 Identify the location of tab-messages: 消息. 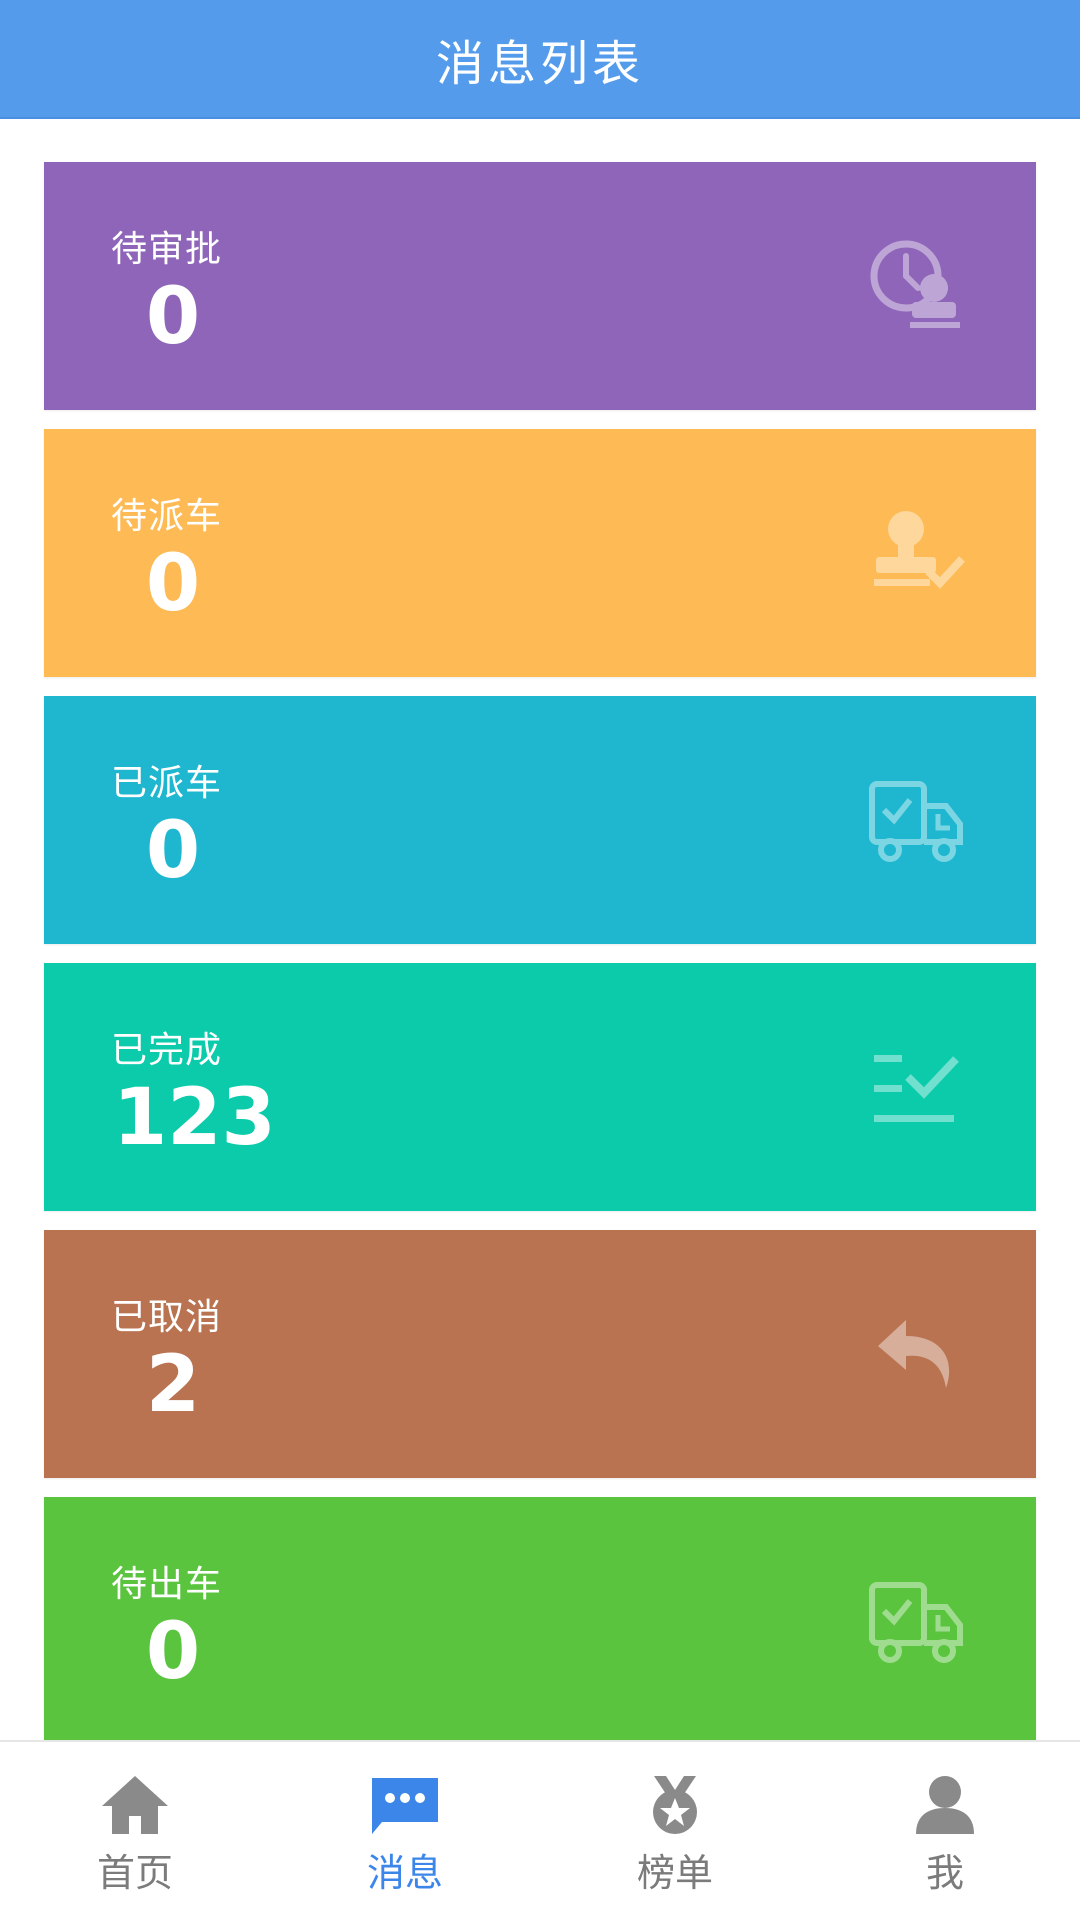
(405, 1831).